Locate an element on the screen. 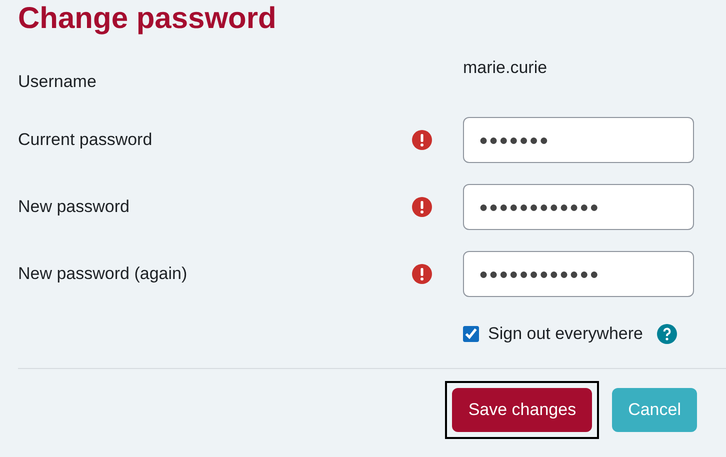  checkbox is located at coordinates (471, 334).